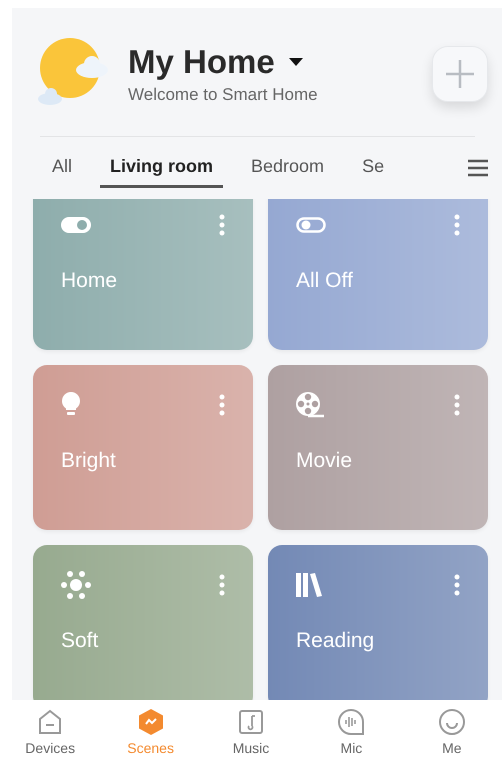  What do you see at coordinates (452, 722) in the screenshot?
I see `smile-icon` at bounding box center [452, 722].